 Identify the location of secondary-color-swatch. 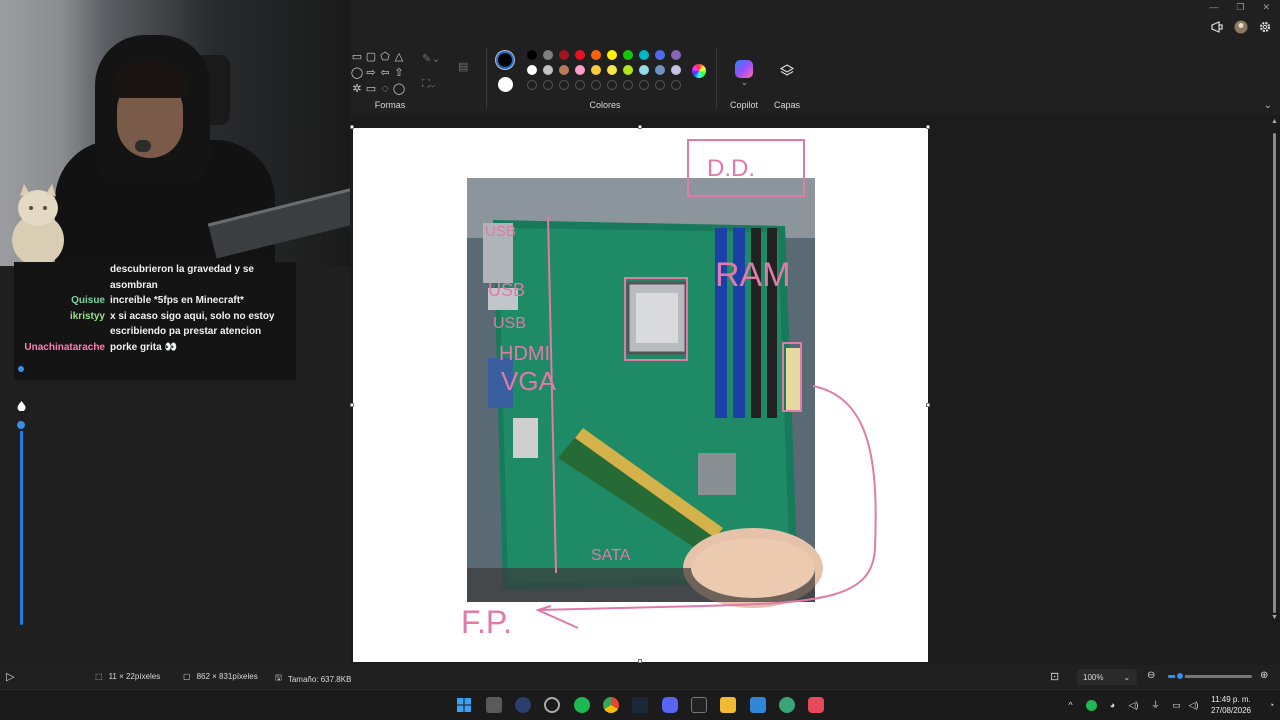
(505, 84).